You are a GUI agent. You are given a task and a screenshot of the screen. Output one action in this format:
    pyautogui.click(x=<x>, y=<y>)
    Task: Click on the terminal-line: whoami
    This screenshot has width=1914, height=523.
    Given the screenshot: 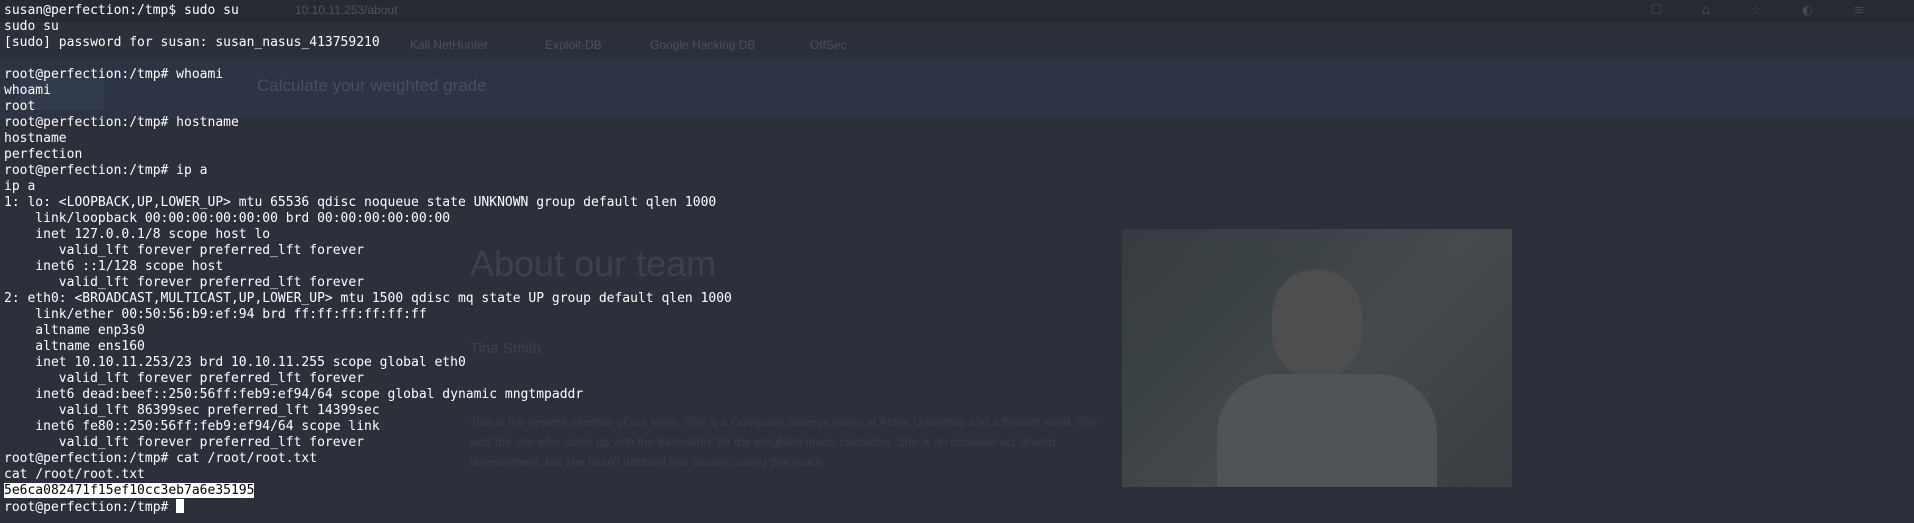 What is the action you would take?
    pyautogui.click(x=27, y=90)
    